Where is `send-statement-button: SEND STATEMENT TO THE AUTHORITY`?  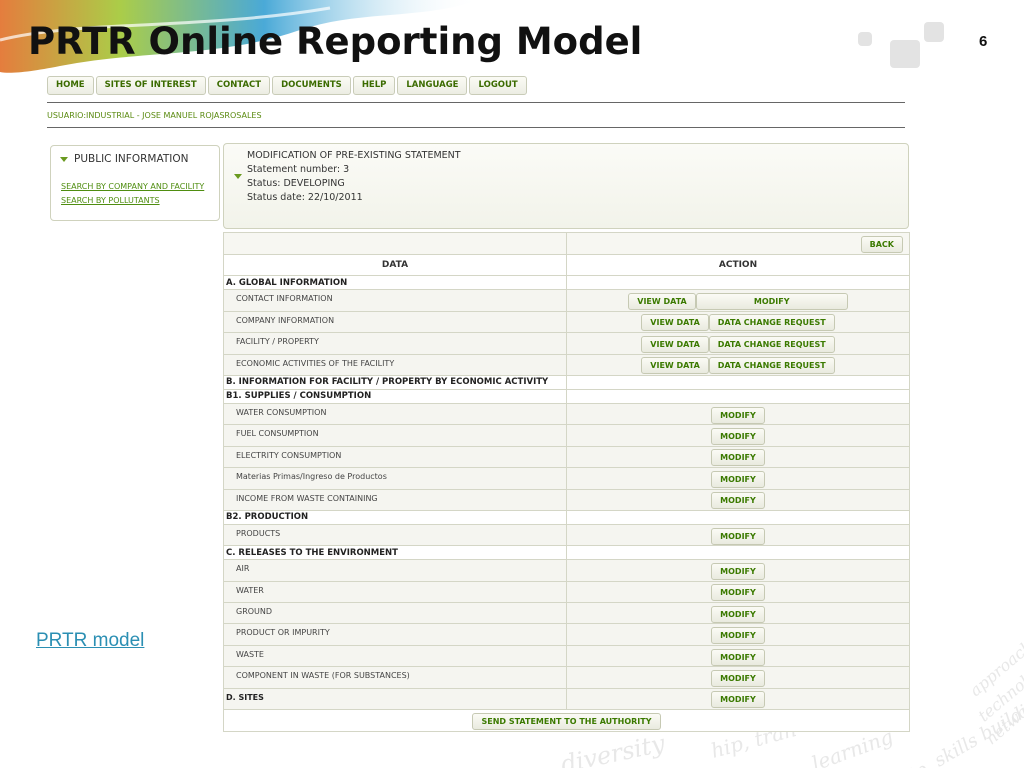 send-statement-button: SEND STATEMENT TO THE AUTHORITY is located at coordinates (566, 722).